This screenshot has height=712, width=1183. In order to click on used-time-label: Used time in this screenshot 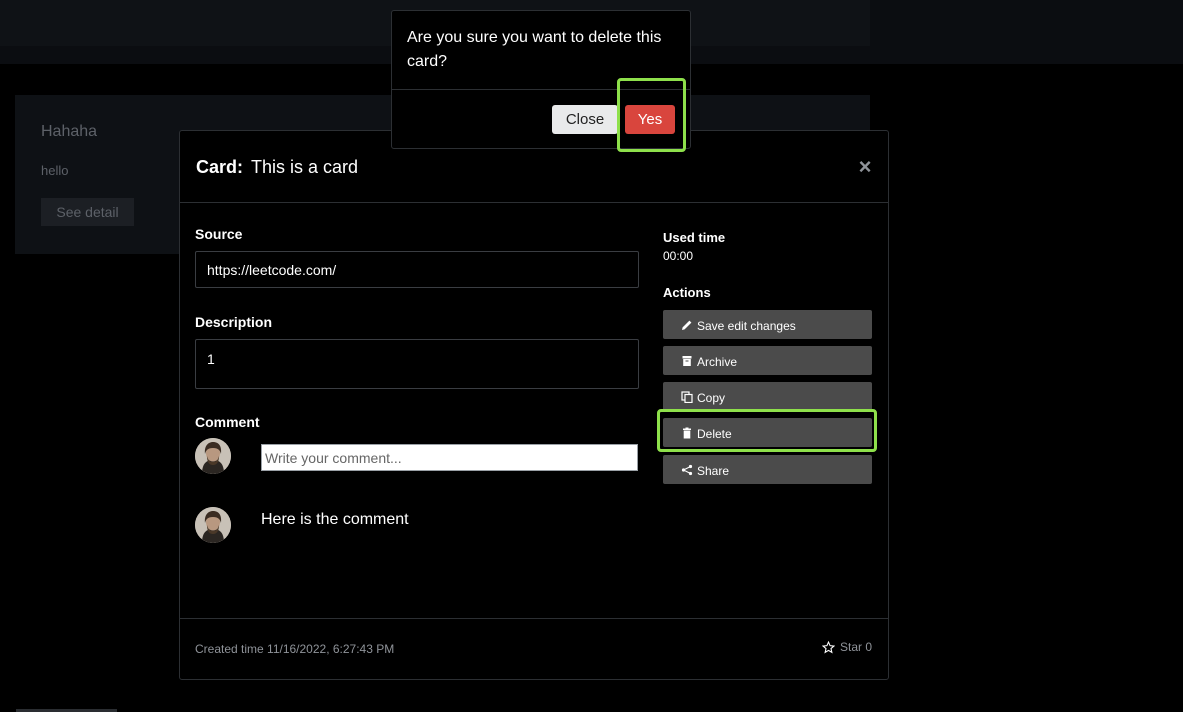, I will do `click(694, 237)`.